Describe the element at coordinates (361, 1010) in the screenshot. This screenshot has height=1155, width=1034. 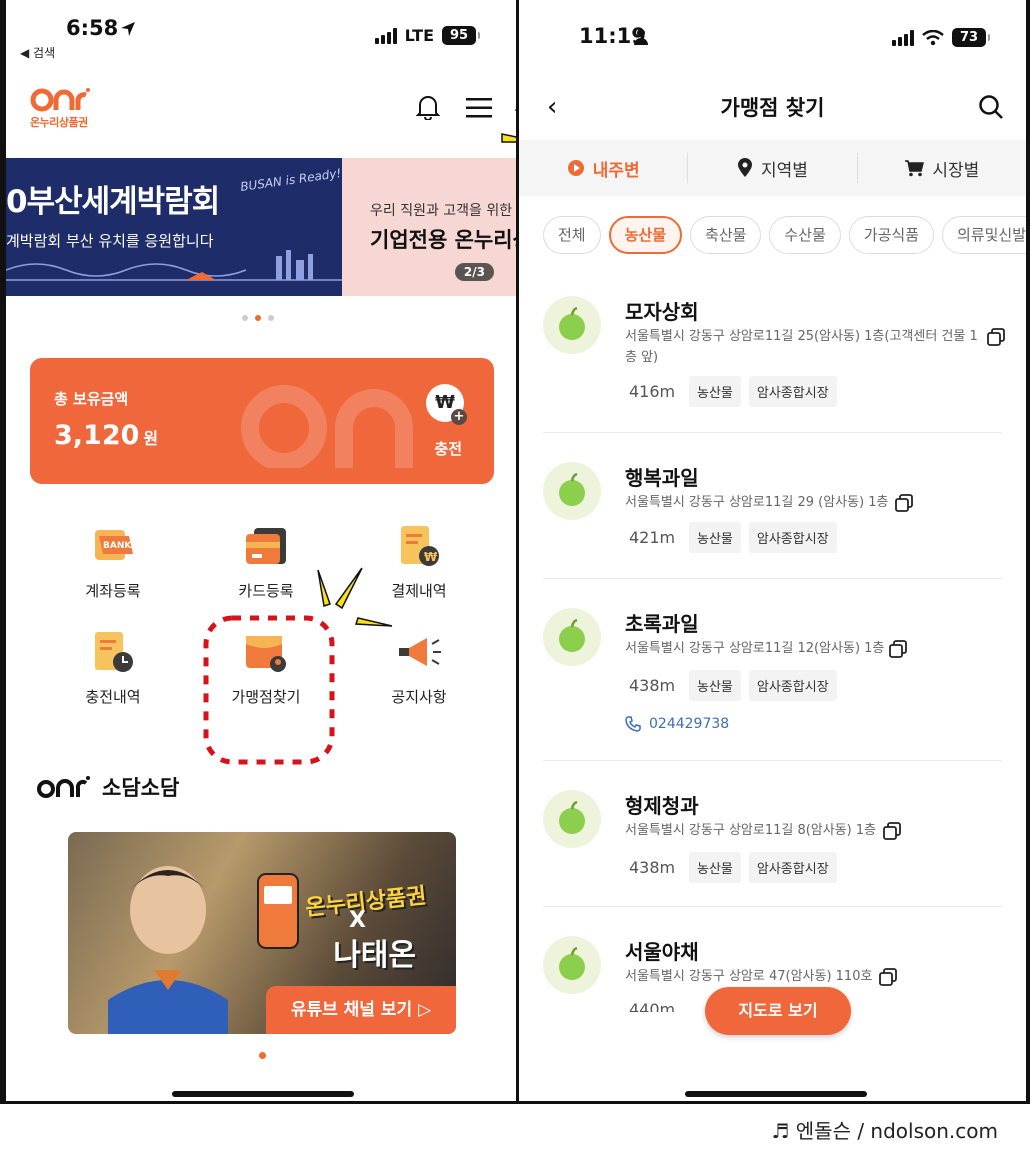
I see `youtube-channel-button: 유튜브 채널 보기 ▷` at that location.